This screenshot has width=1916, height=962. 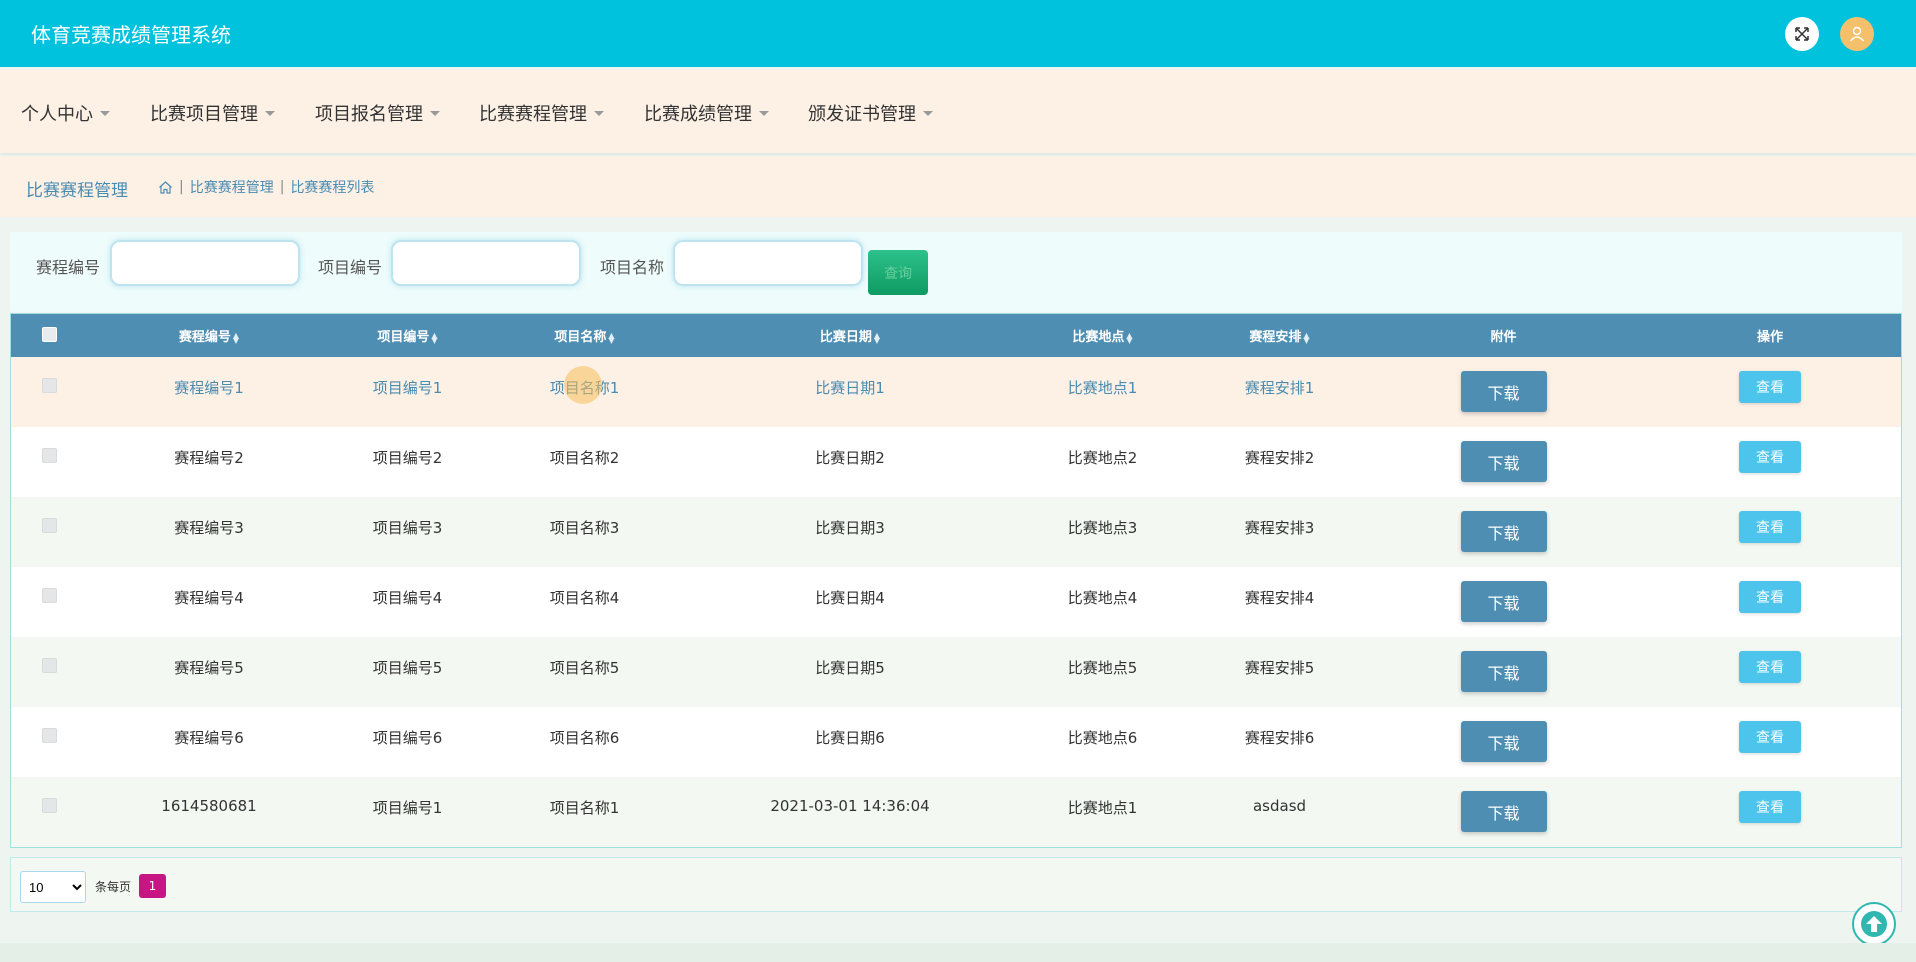 I want to click on user-icon, so click(x=1857, y=34).